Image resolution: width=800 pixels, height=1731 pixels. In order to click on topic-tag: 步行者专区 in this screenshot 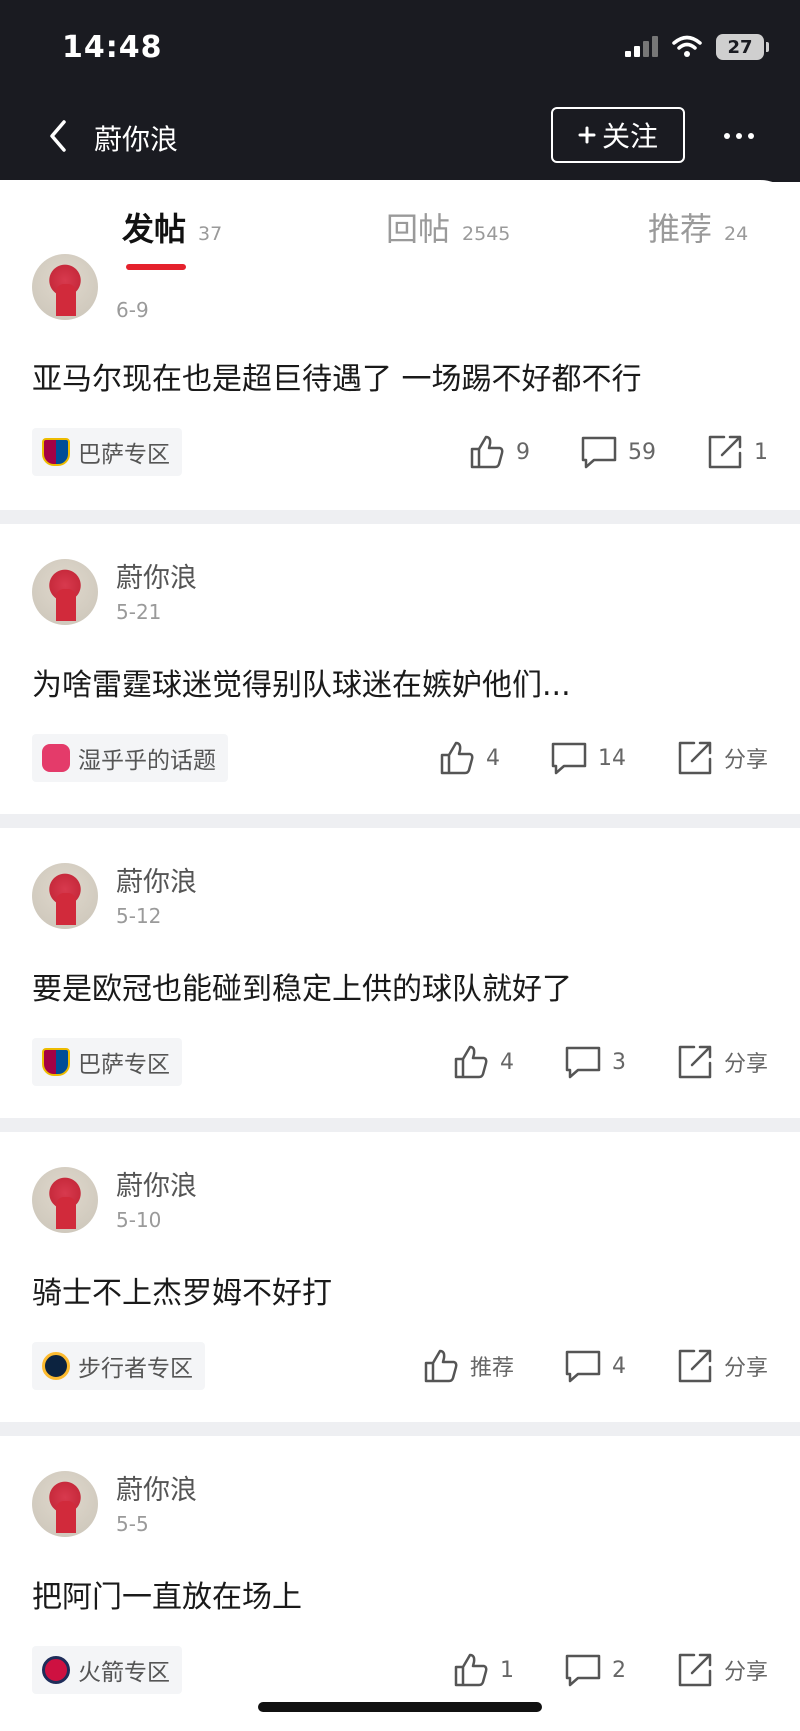, I will do `click(118, 1366)`.